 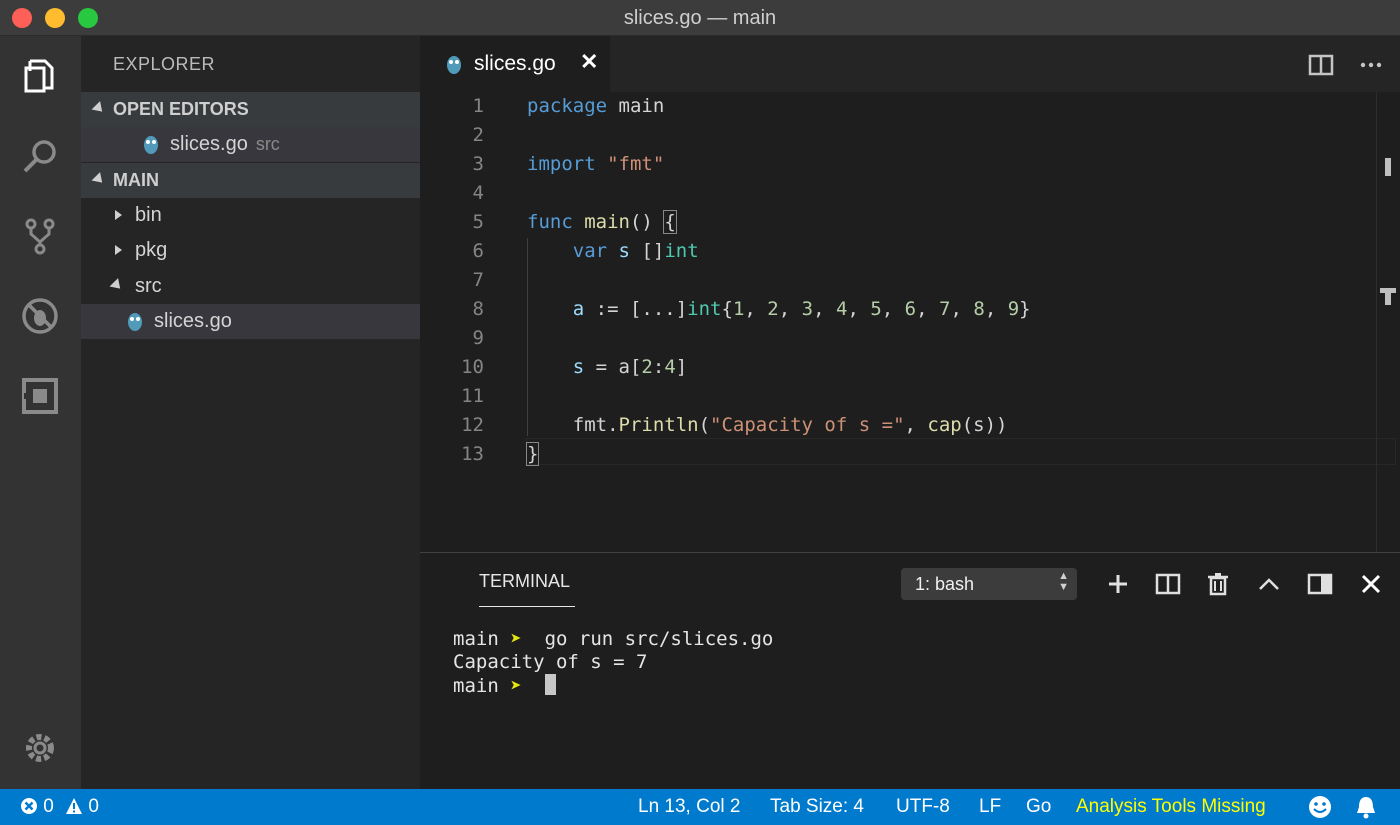 I want to click on tab-slices-go: slices.go ✕, so click(x=515, y=64).